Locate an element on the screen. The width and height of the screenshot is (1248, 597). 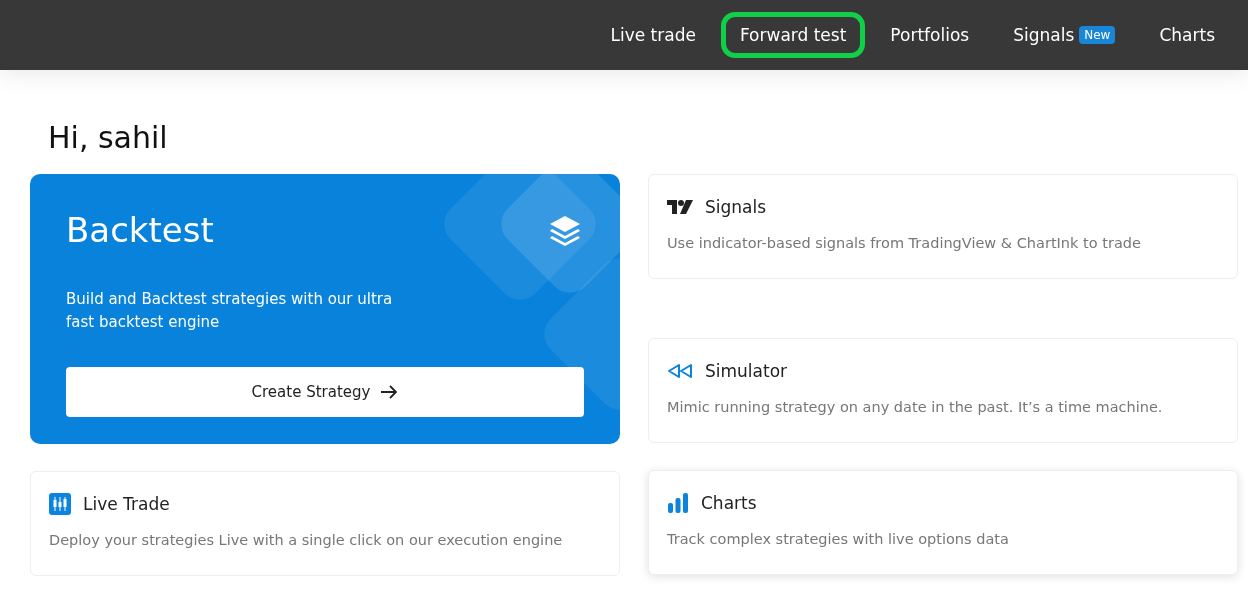
nav-link: Charts is located at coordinates (1187, 35).